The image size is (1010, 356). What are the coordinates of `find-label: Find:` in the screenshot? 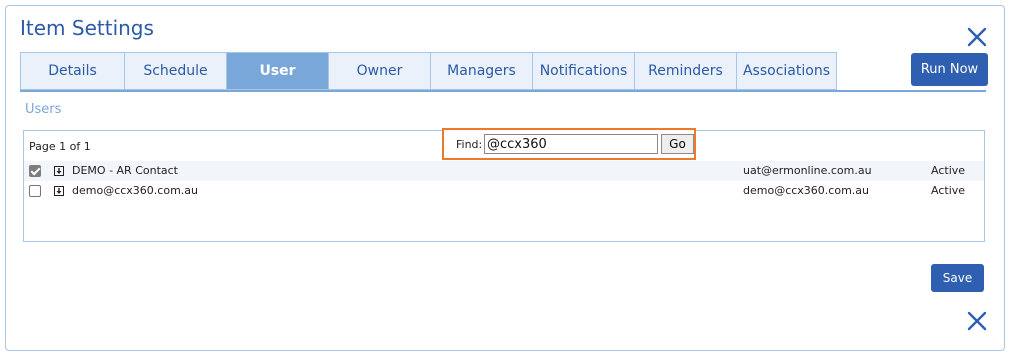 It's located at (469, 144).